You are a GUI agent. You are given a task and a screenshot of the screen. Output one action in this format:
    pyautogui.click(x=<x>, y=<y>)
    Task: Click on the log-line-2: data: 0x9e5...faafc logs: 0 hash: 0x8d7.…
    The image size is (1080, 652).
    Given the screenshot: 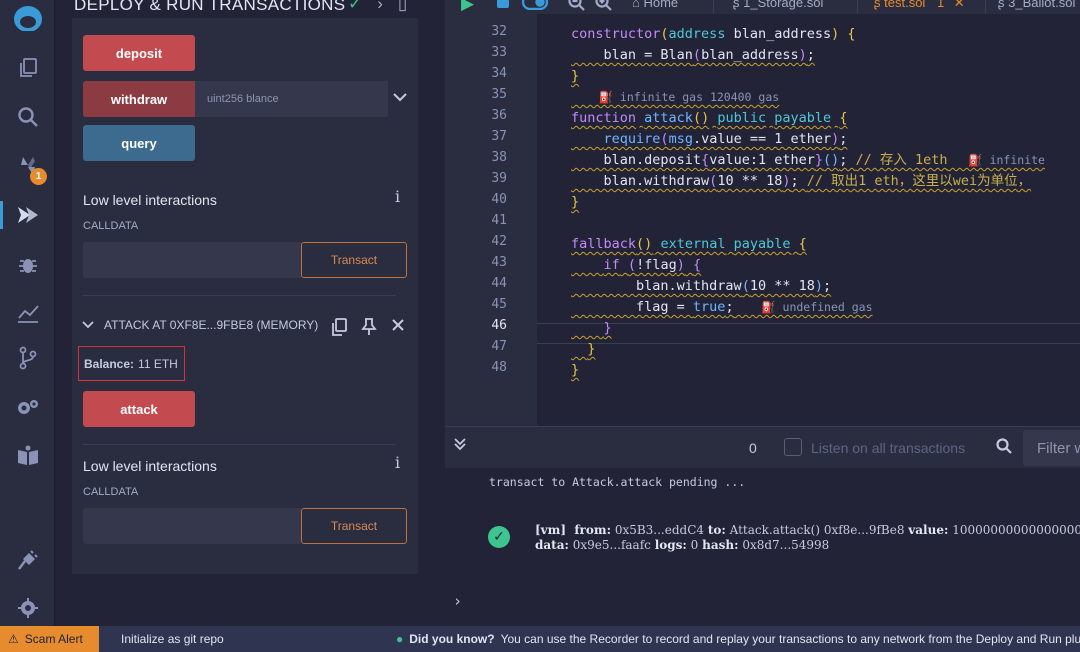 What is the action you would take?
    pyautogui.click(x=682, y=545)
    